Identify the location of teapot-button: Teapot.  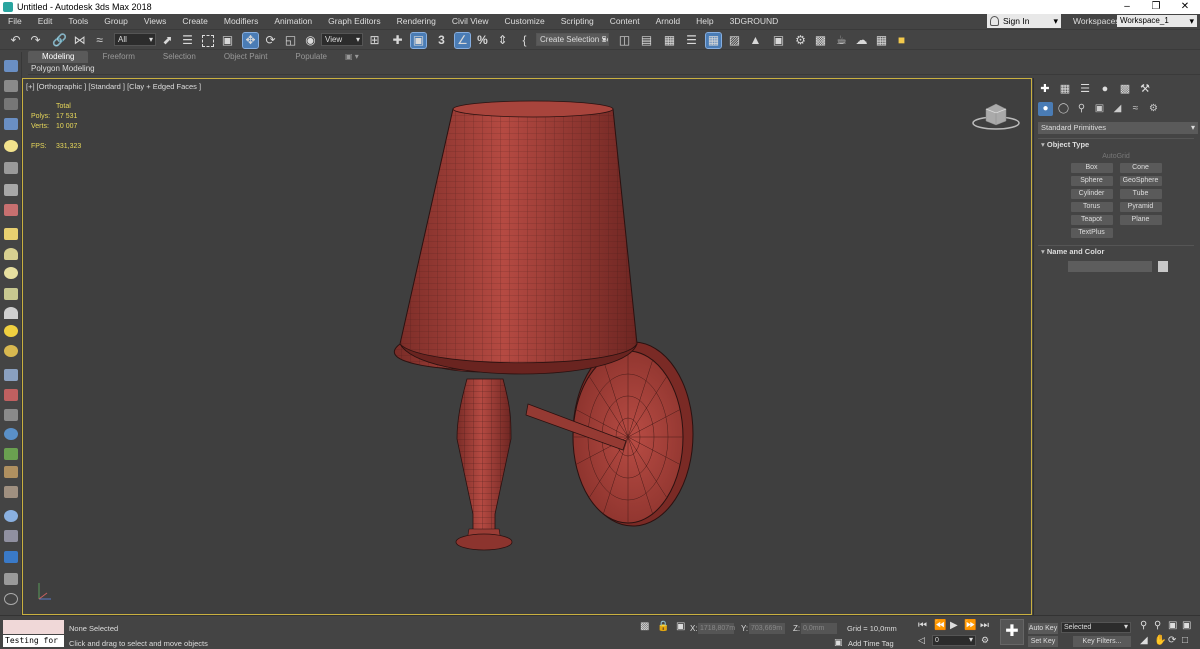
(1091, 220).